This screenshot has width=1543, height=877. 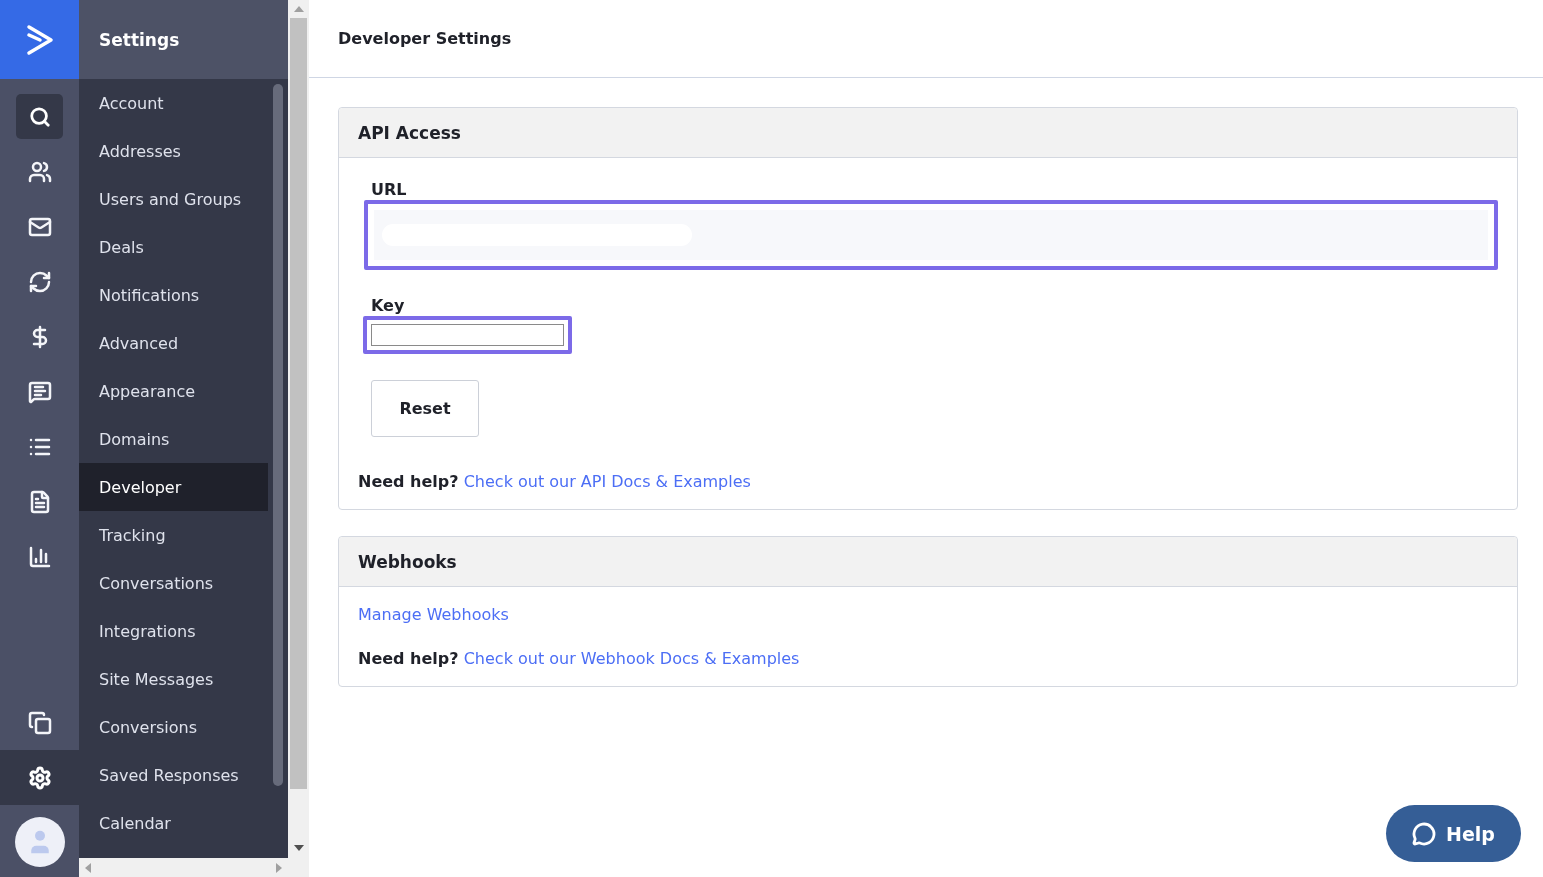 What do you see at coordinates (173, 247) in the screenshot?
I see `settings-menu-item: Deals` at bounding box center [173, 247].